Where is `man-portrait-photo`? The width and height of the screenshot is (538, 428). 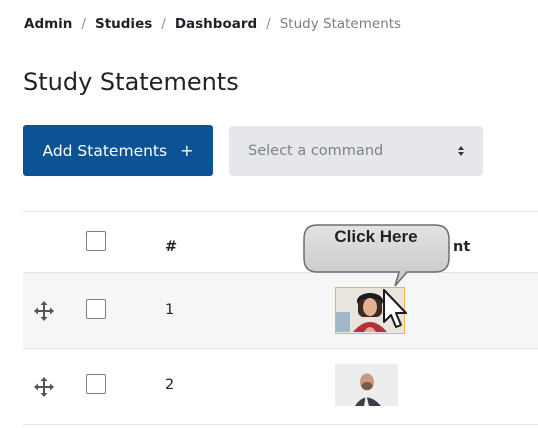
man-portrait-photo is located at coordinates (366, 385).